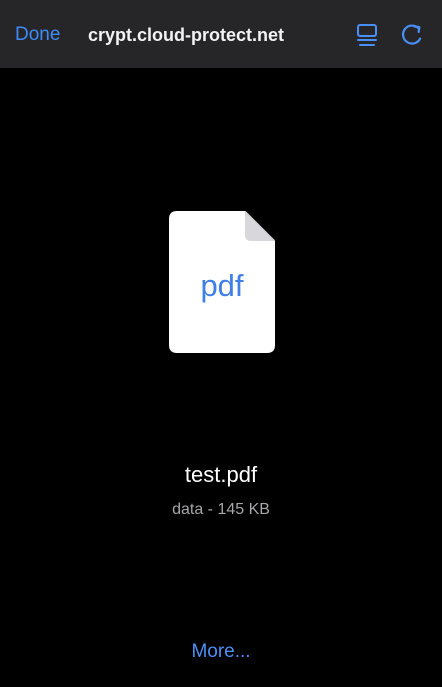  Describe the element at coordinates (367, 35) in the screenshot. I see `reader-mode-icon` at that location.